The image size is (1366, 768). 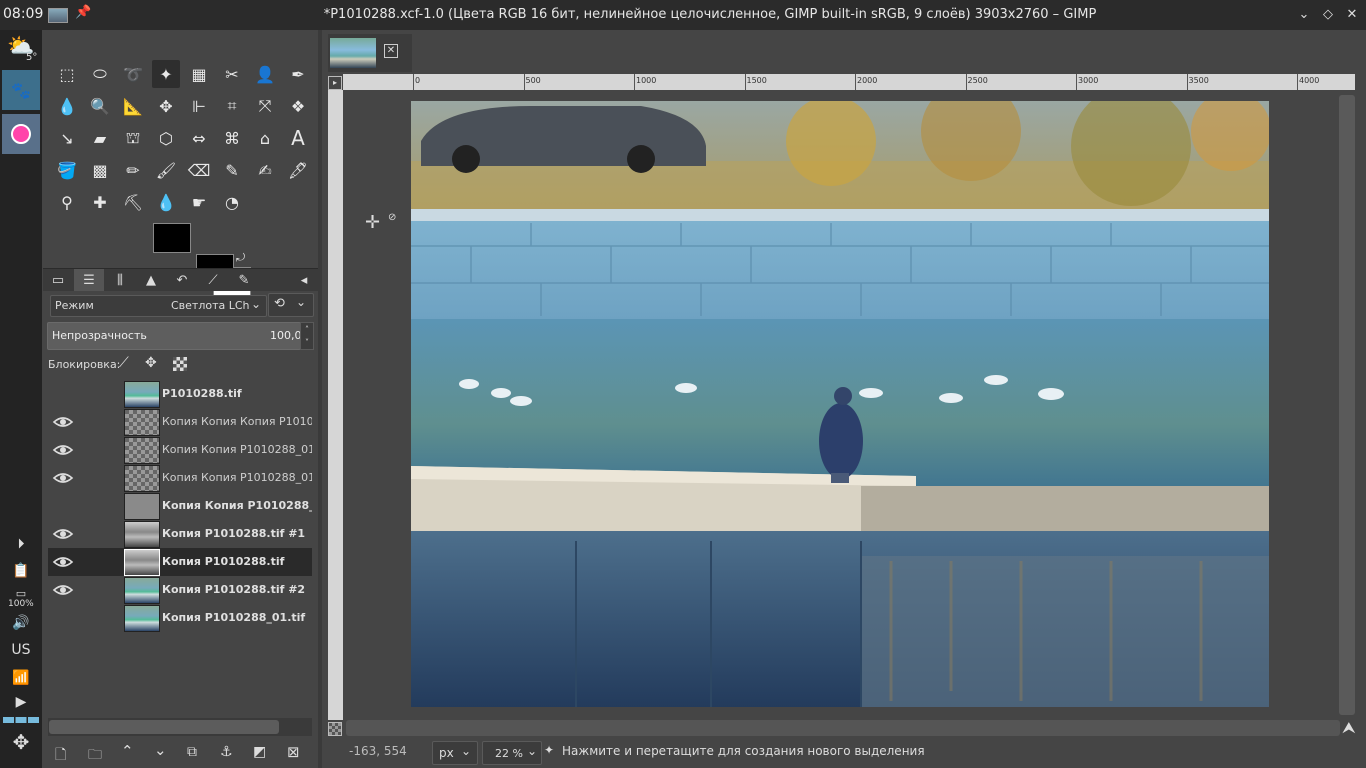 What do you see at coordinates (265, 74) in the screenshot?
I see `foreground-select-icon: 👤` at bounding box center [265, 74].